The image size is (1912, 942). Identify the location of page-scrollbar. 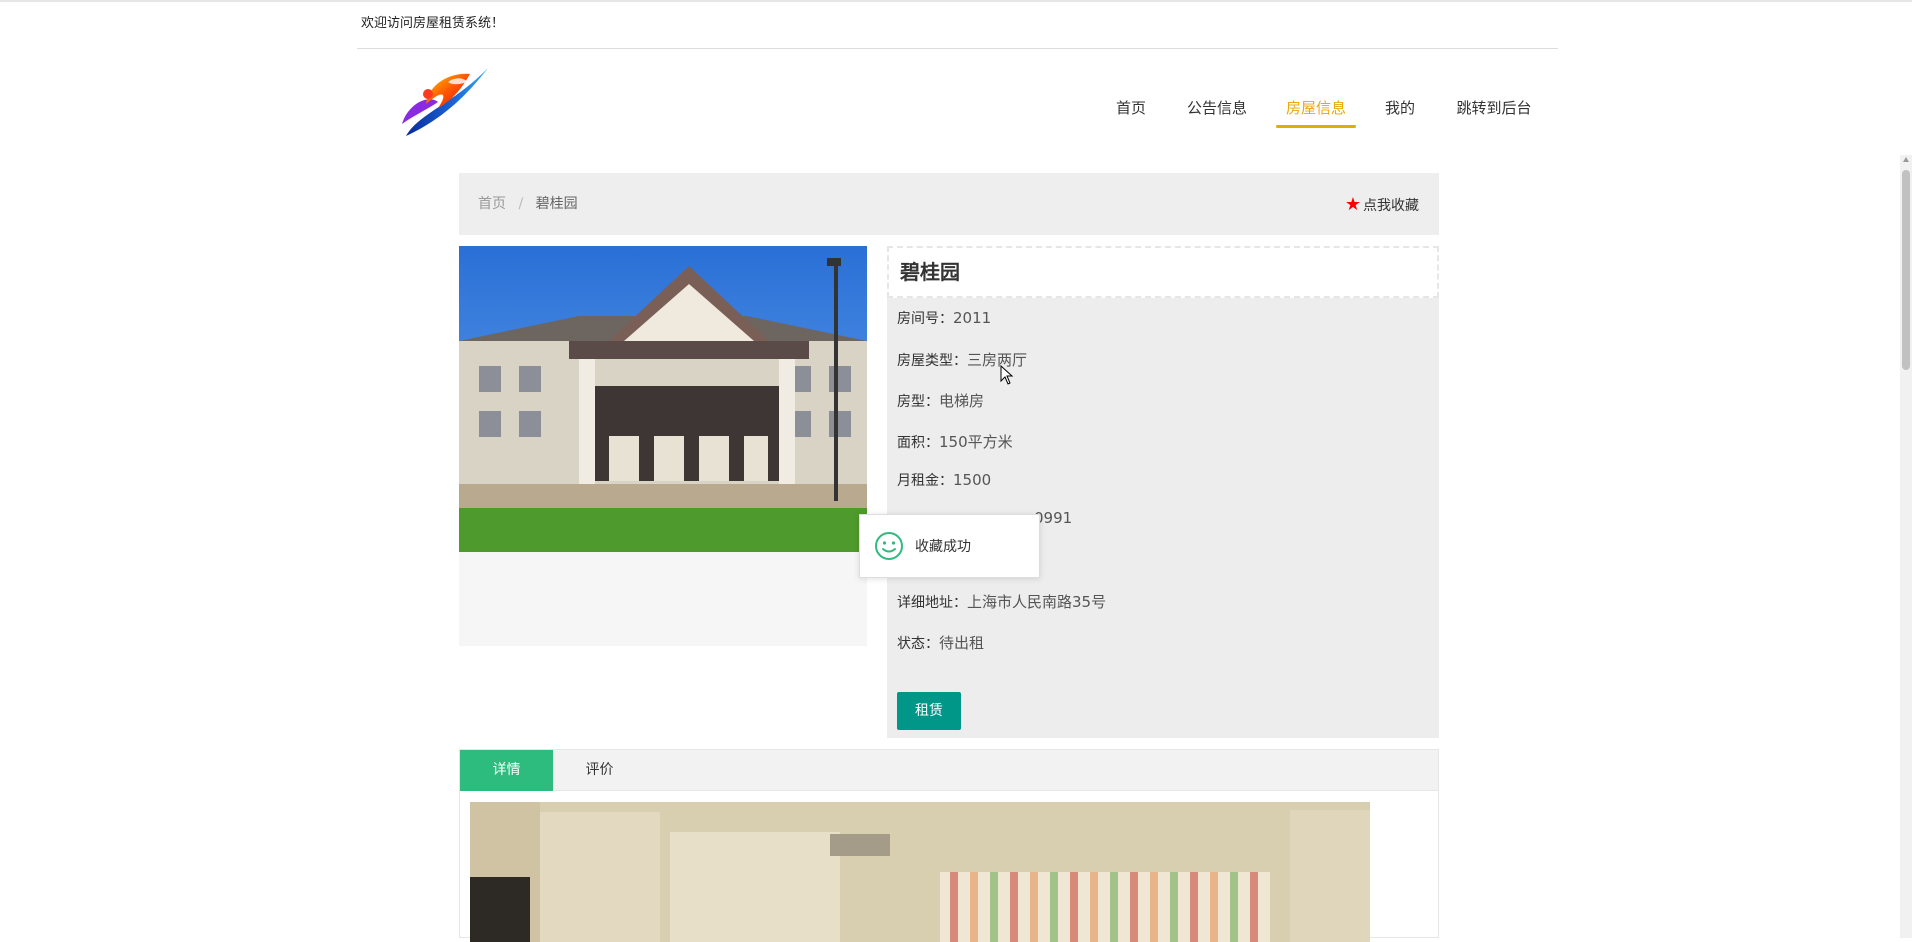
(1906, 546).